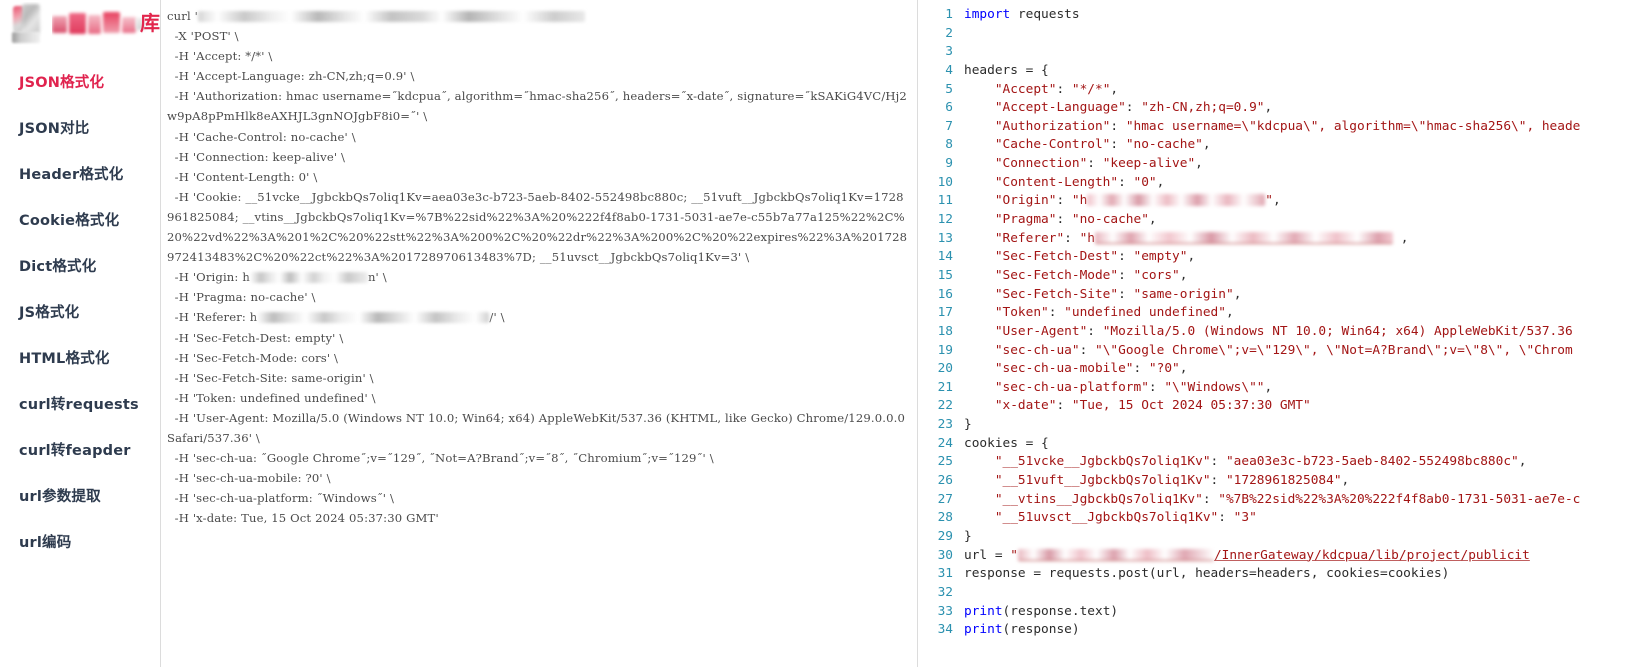 The width and height of the screenshot is (1641, 667). I want to click on code-line: 10 "Content-Length": "0",, so click(1279, 183).